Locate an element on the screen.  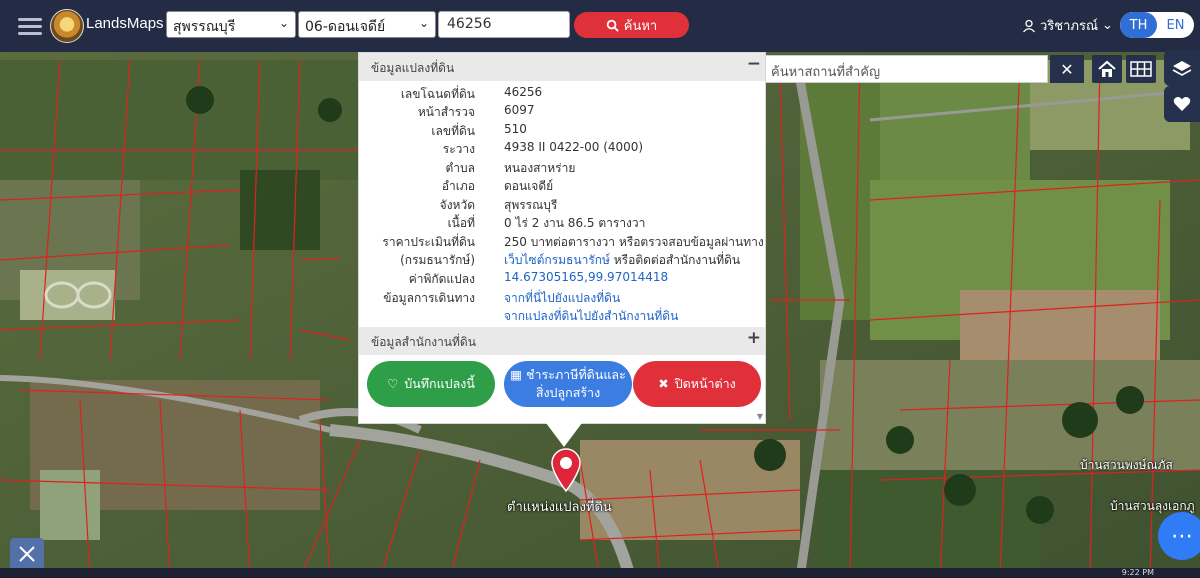
save-parcel-label: บันทึกแปลงนี้ is located at coordinates (439, 383).